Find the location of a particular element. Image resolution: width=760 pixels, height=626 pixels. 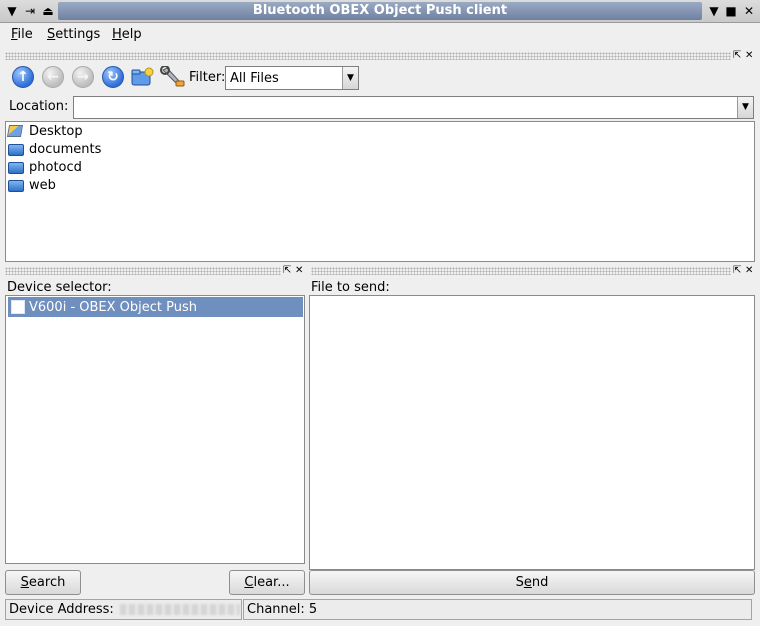

maximize-icon: ■ is located at coordinates (731, 11).